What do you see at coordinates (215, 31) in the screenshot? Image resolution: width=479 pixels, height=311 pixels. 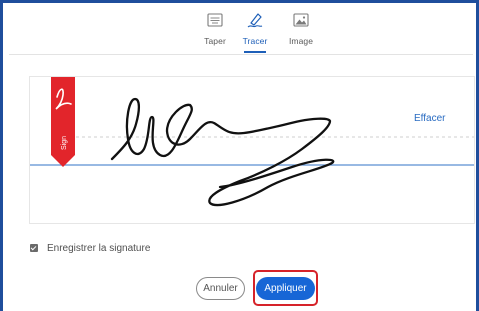 I see `tab-taper: Taper` at bounding box center [215, 31].